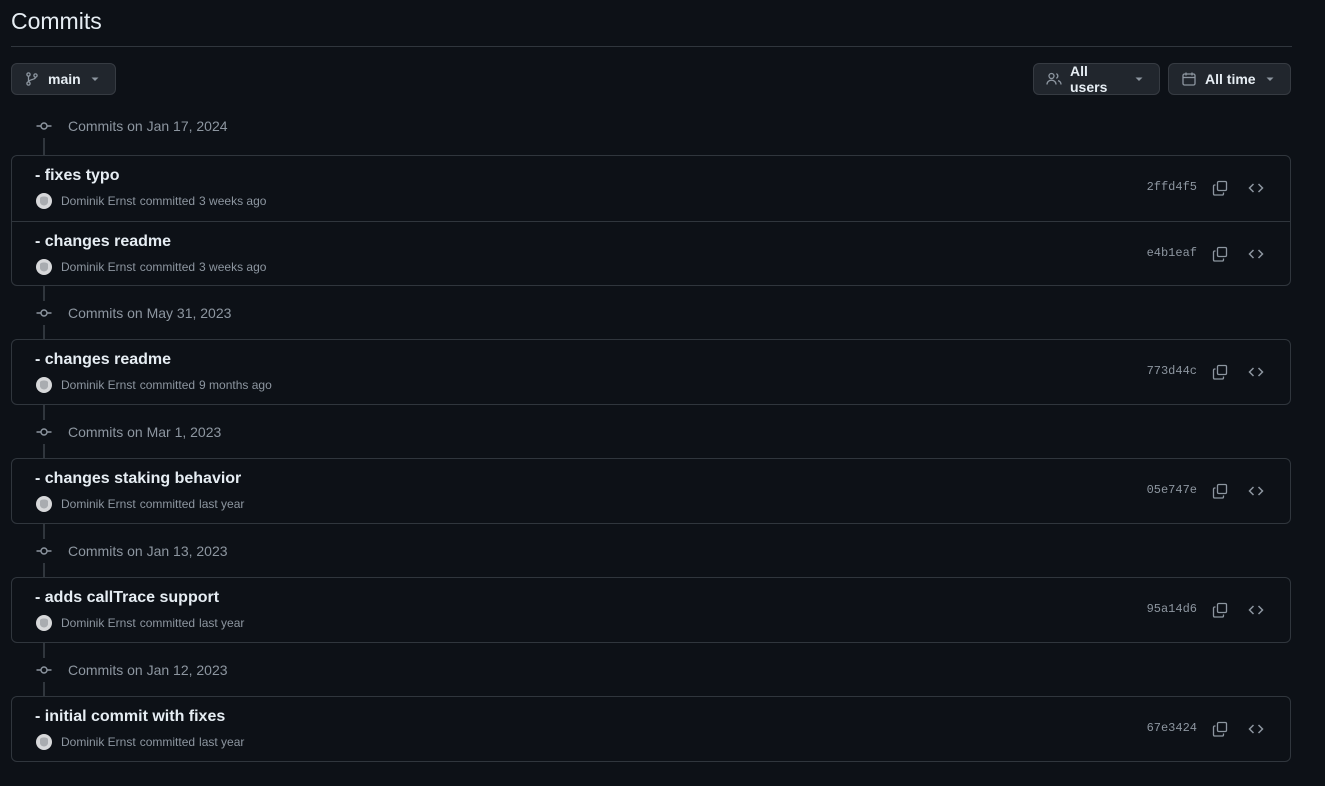  I want to click on commit-group-label: Commits on Mar 1, 2023, so click(145, 432).